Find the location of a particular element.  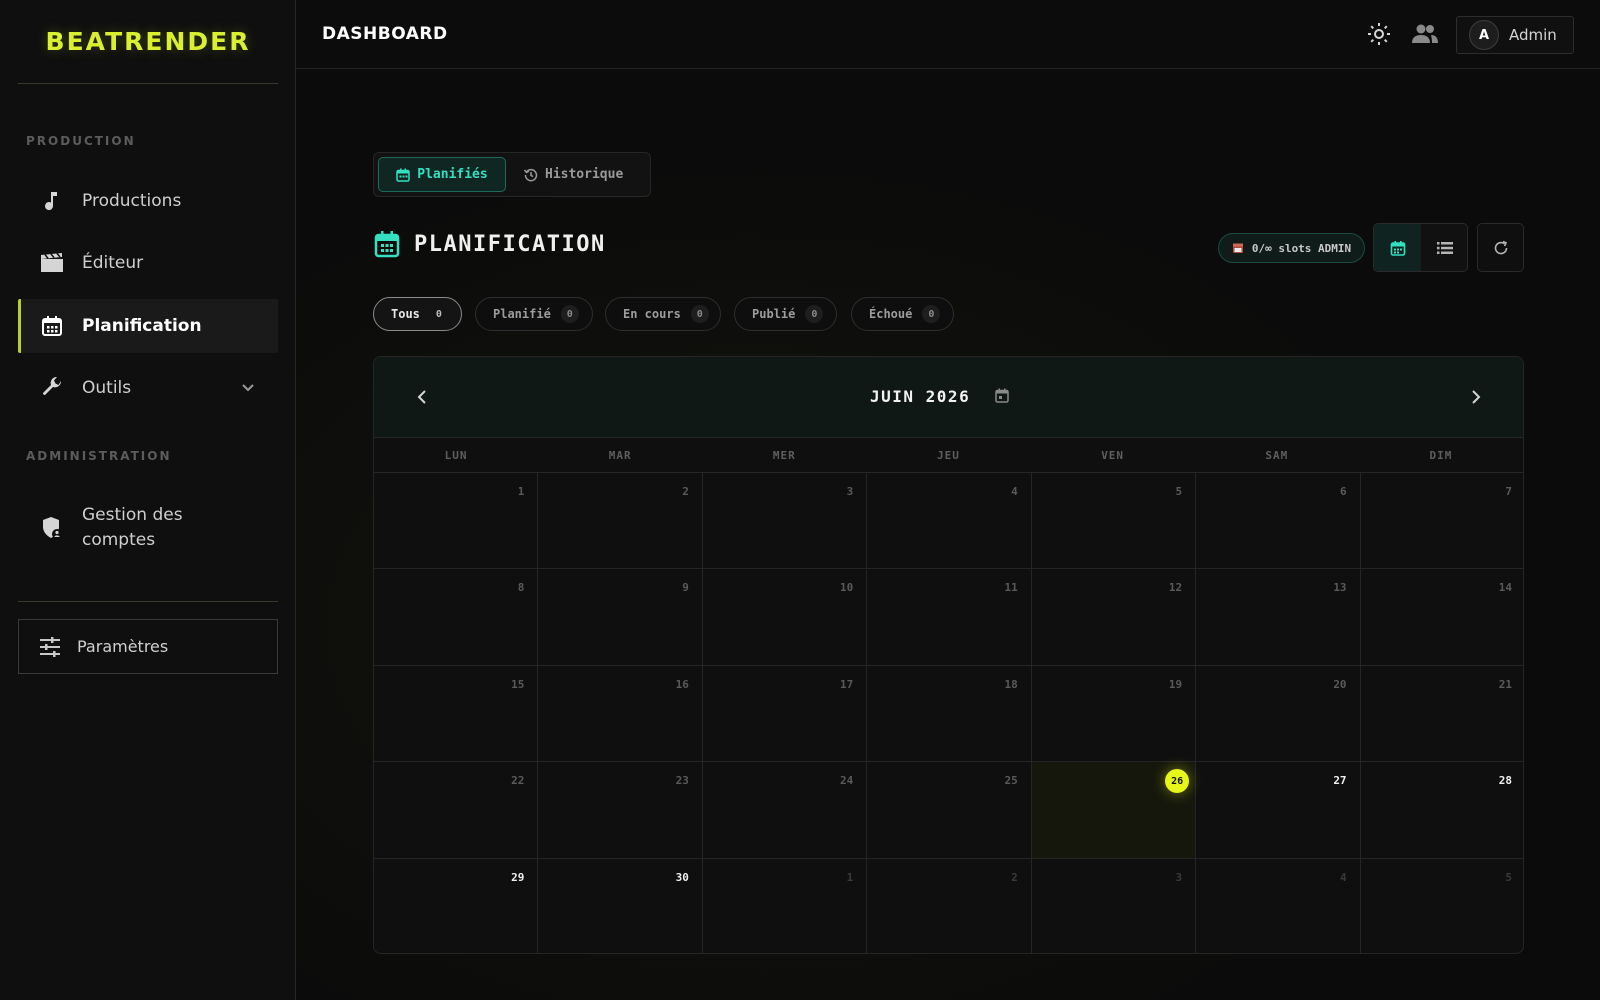

refresh-button is located at coordinates (1500, 247).